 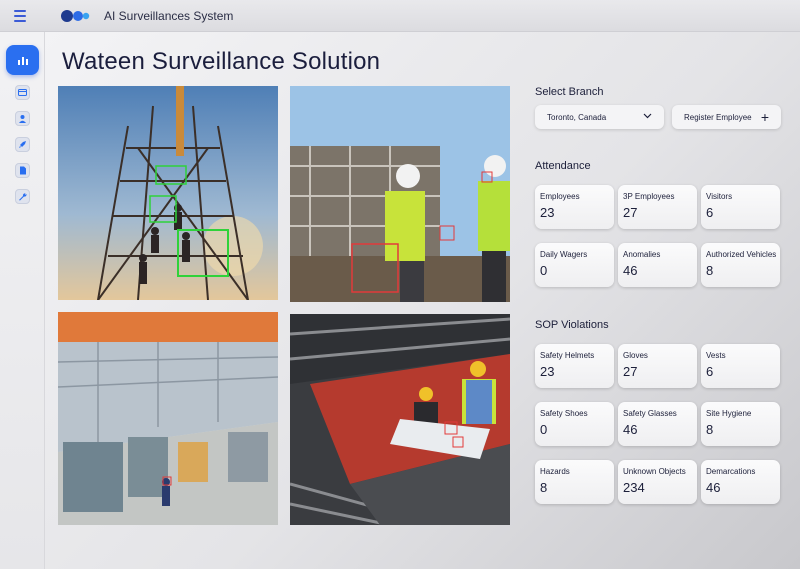 I want to click on stat-label: Unknown Objects, so click(x=654, y=471).